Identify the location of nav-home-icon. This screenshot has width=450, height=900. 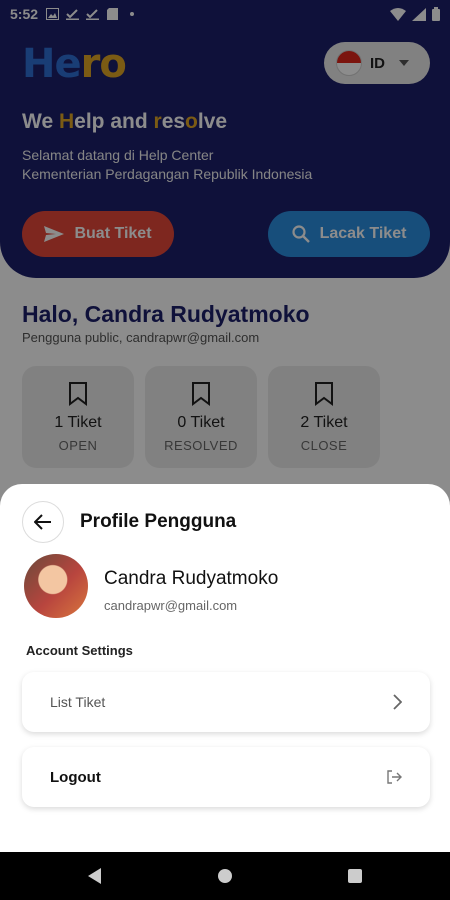
(225, 876).